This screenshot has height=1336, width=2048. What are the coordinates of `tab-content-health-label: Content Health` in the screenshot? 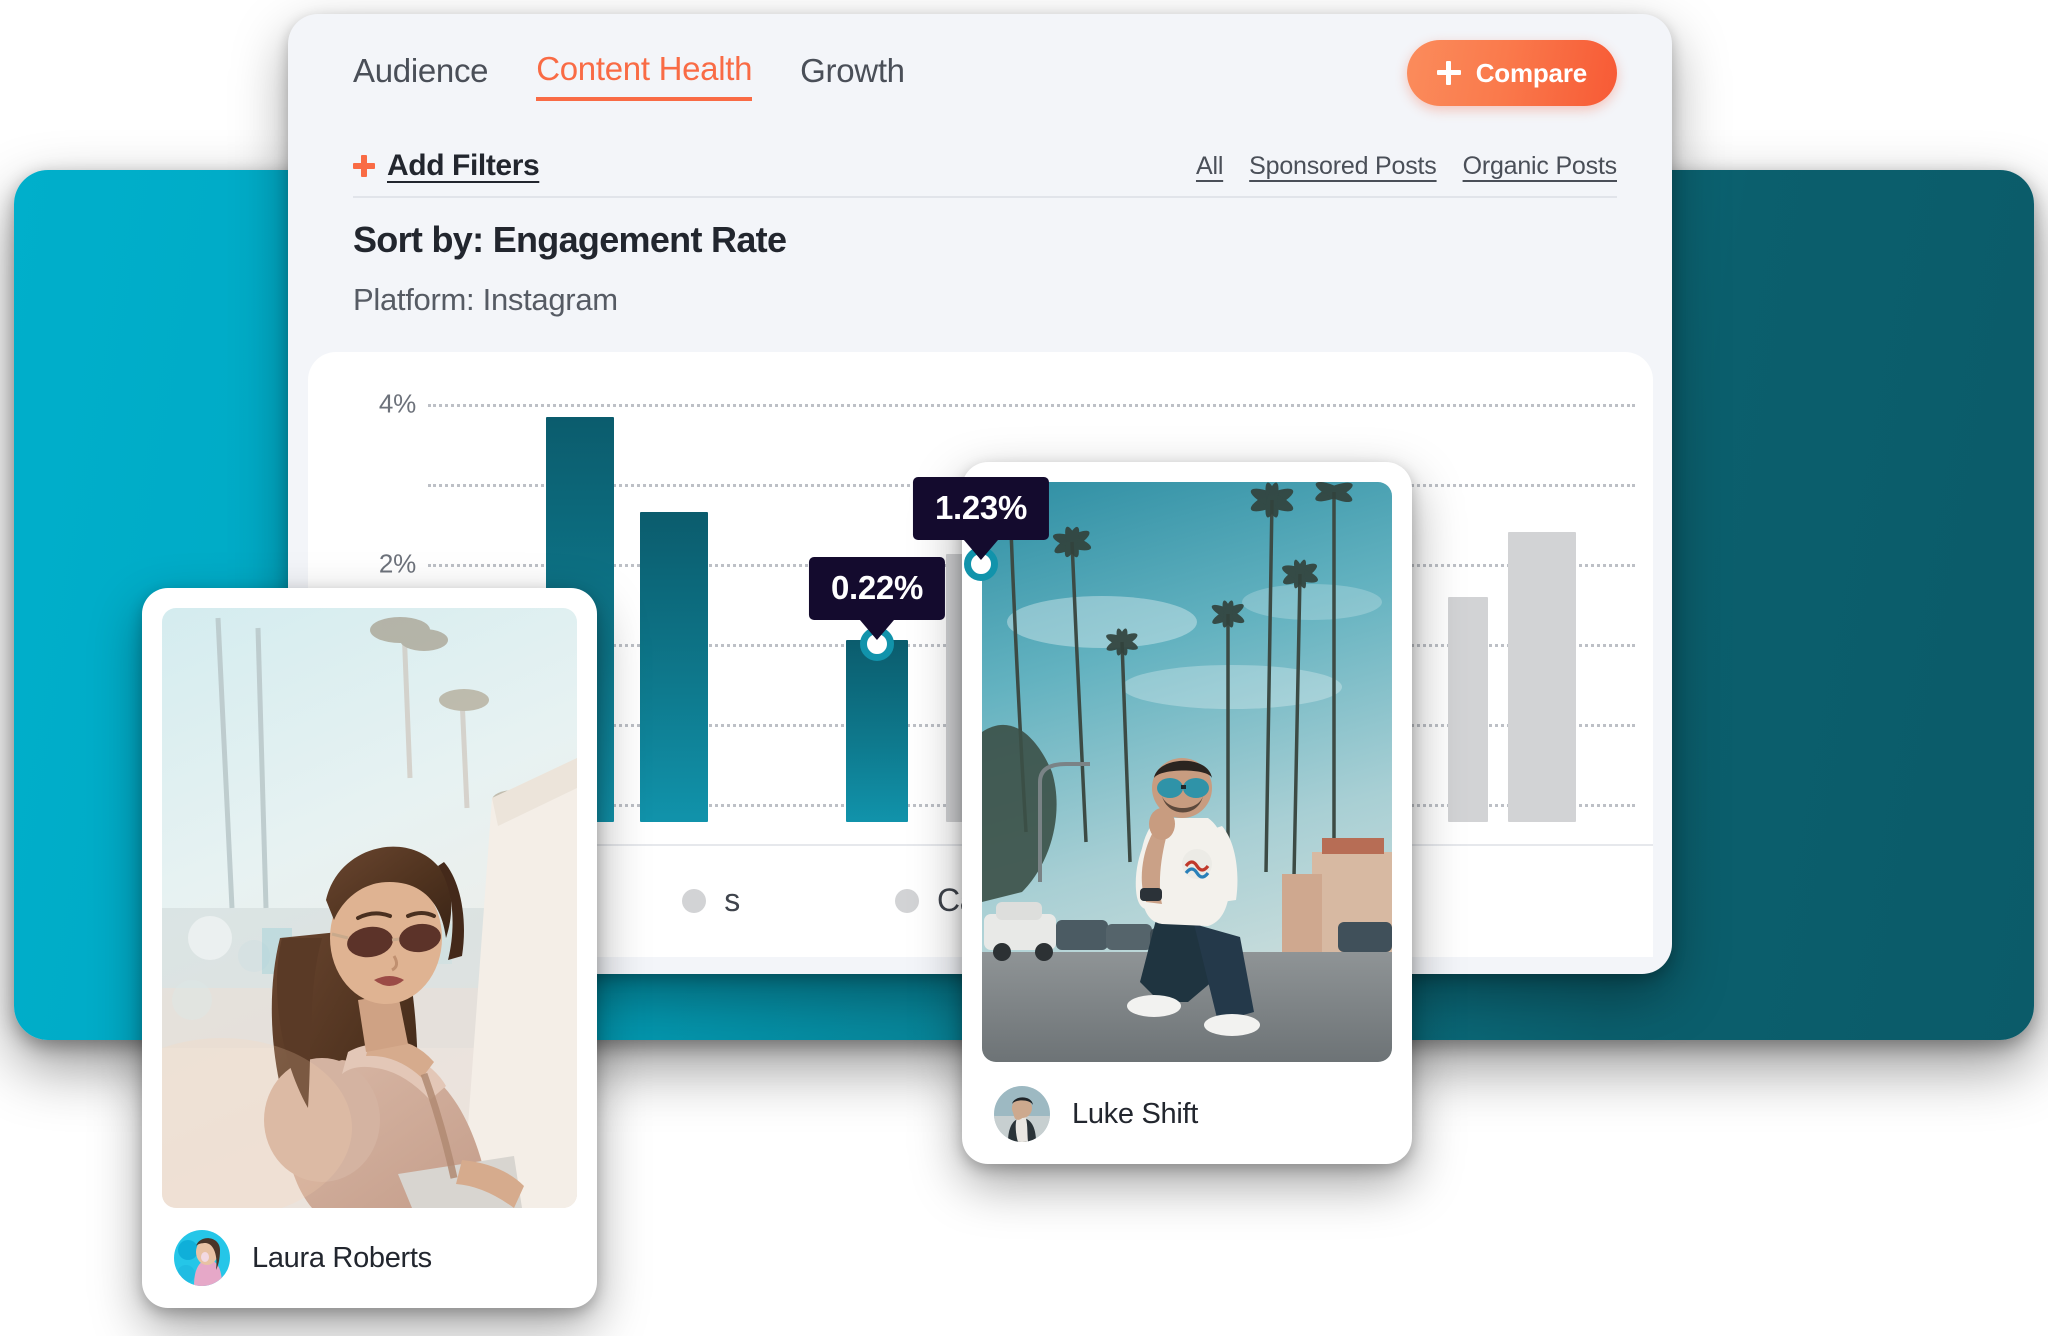 It's located at (644, 68).